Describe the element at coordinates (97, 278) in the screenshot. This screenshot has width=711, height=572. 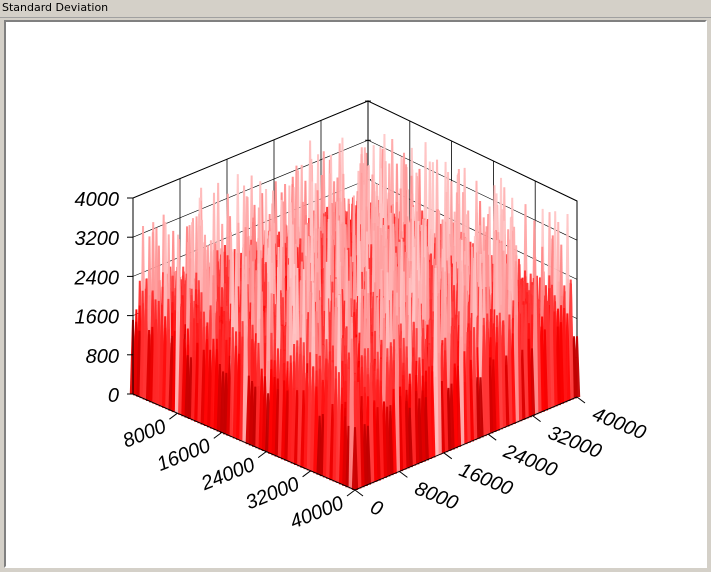
I see `z-tick-label: 2400` at that location.